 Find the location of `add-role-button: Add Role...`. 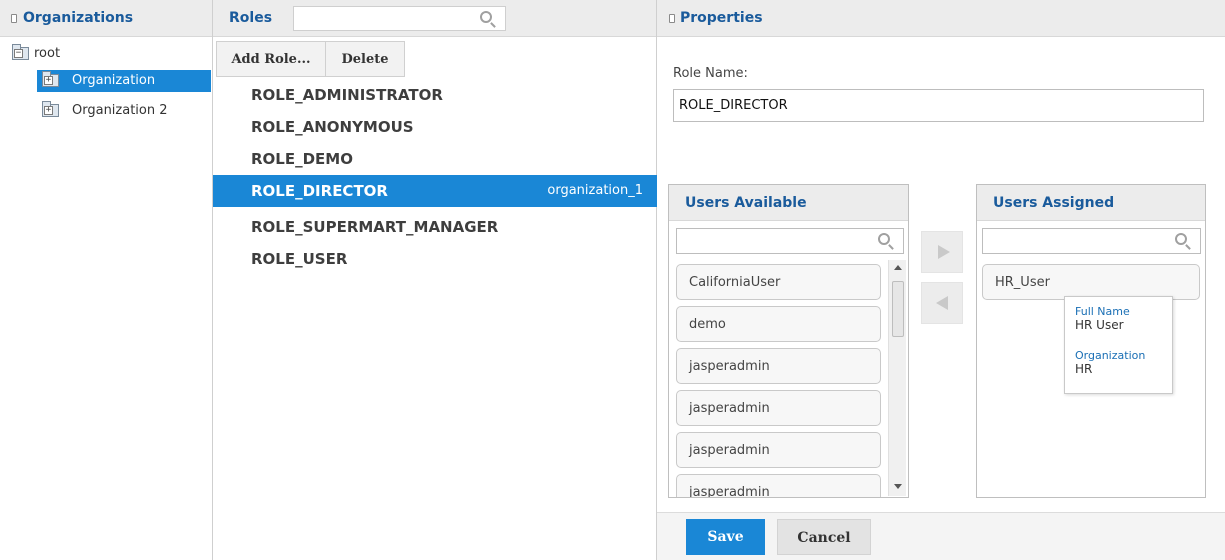

add-role-button: Add Role... is located at coordinates (271, 59).